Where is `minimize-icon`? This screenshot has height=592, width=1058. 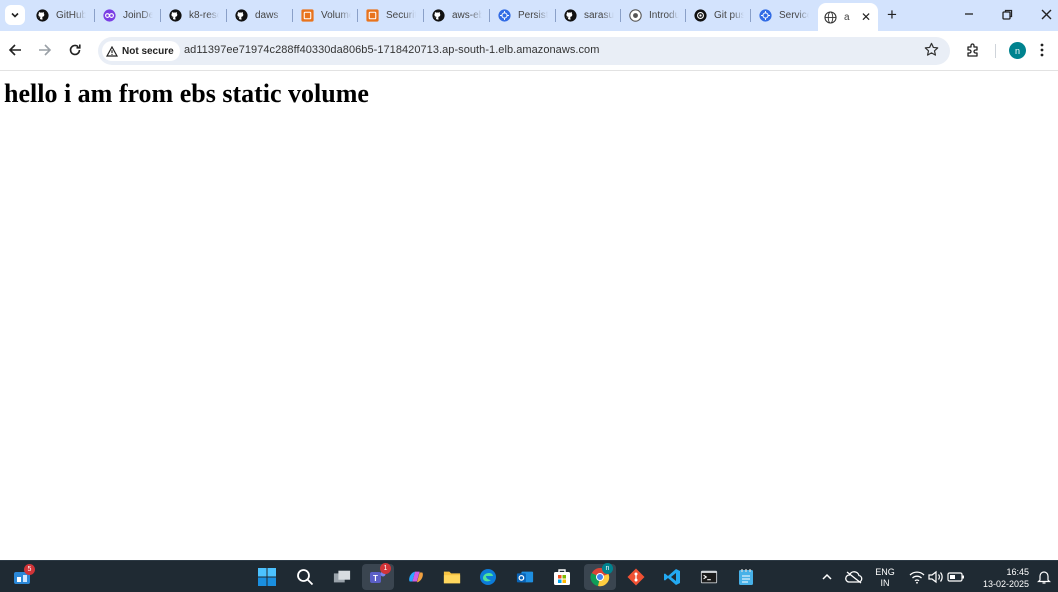
minimize-icon is located at coordinates (969, 14).